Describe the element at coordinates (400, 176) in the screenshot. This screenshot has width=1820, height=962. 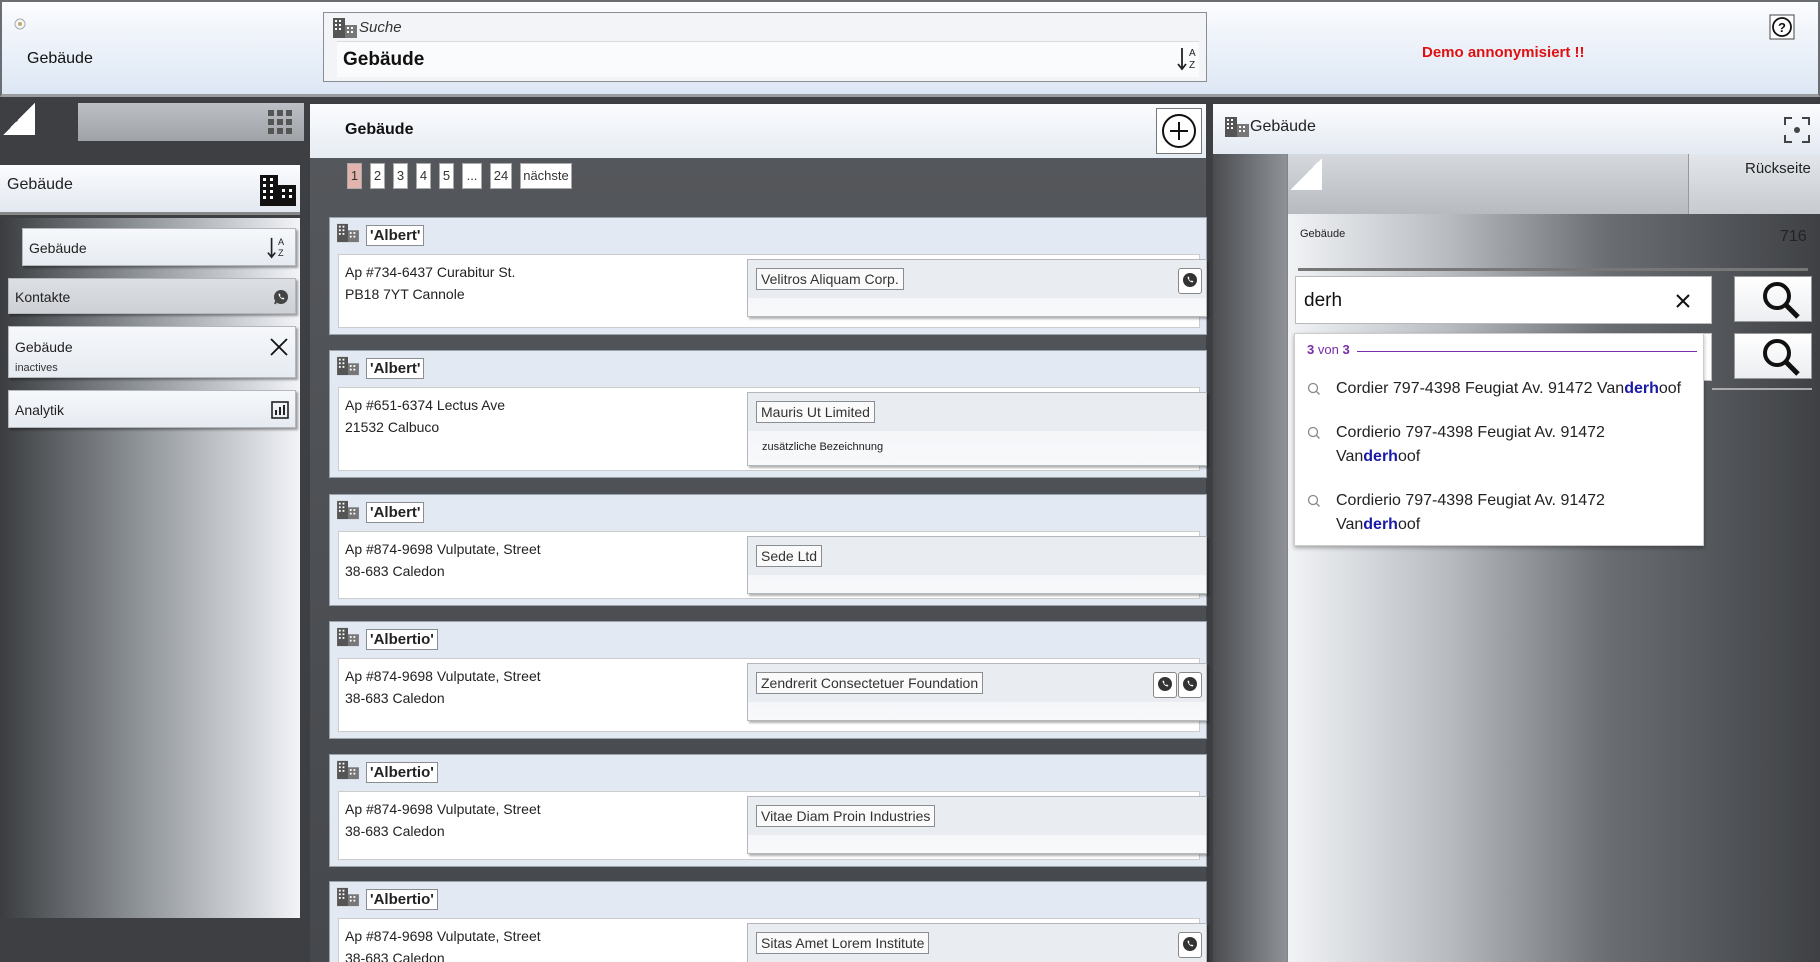
I see `page-link-3: 3` at that location.